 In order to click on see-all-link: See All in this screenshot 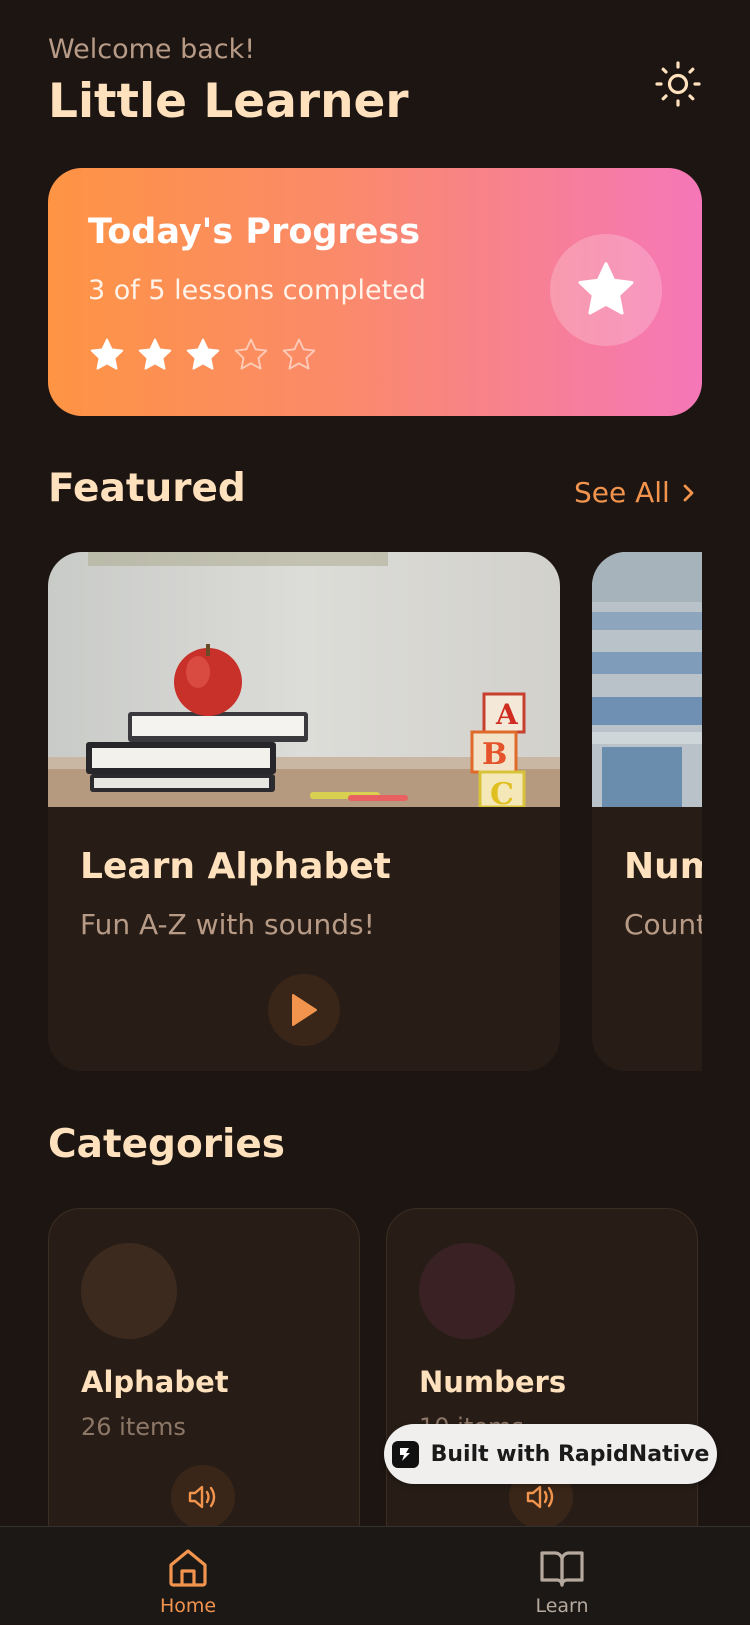, I will do `click(636, 492)`.